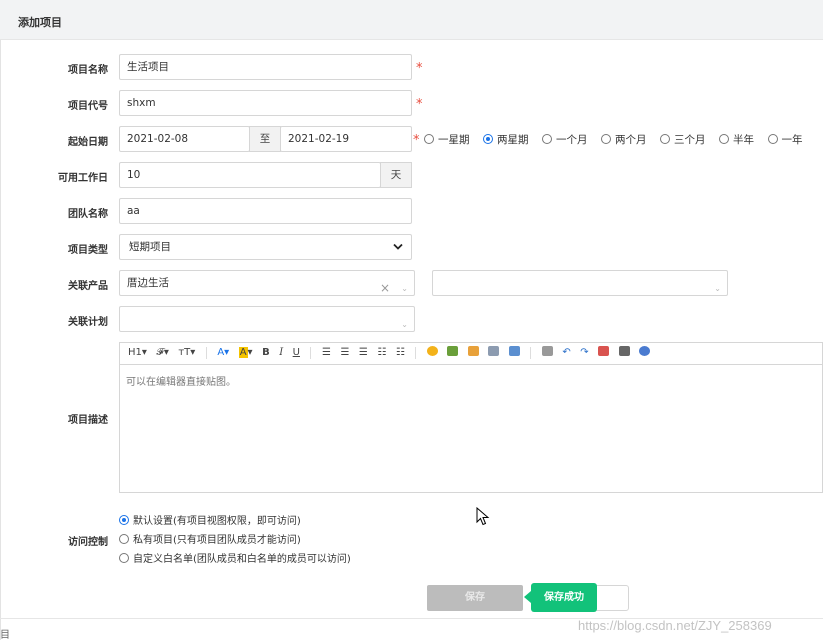 Image resolution: width=823 pixels, height=644 pixels. What do you see at coordinates (88, 322) in the screenshot?
I see `plan-label: 关联计划` at bounding box center [88, 322].